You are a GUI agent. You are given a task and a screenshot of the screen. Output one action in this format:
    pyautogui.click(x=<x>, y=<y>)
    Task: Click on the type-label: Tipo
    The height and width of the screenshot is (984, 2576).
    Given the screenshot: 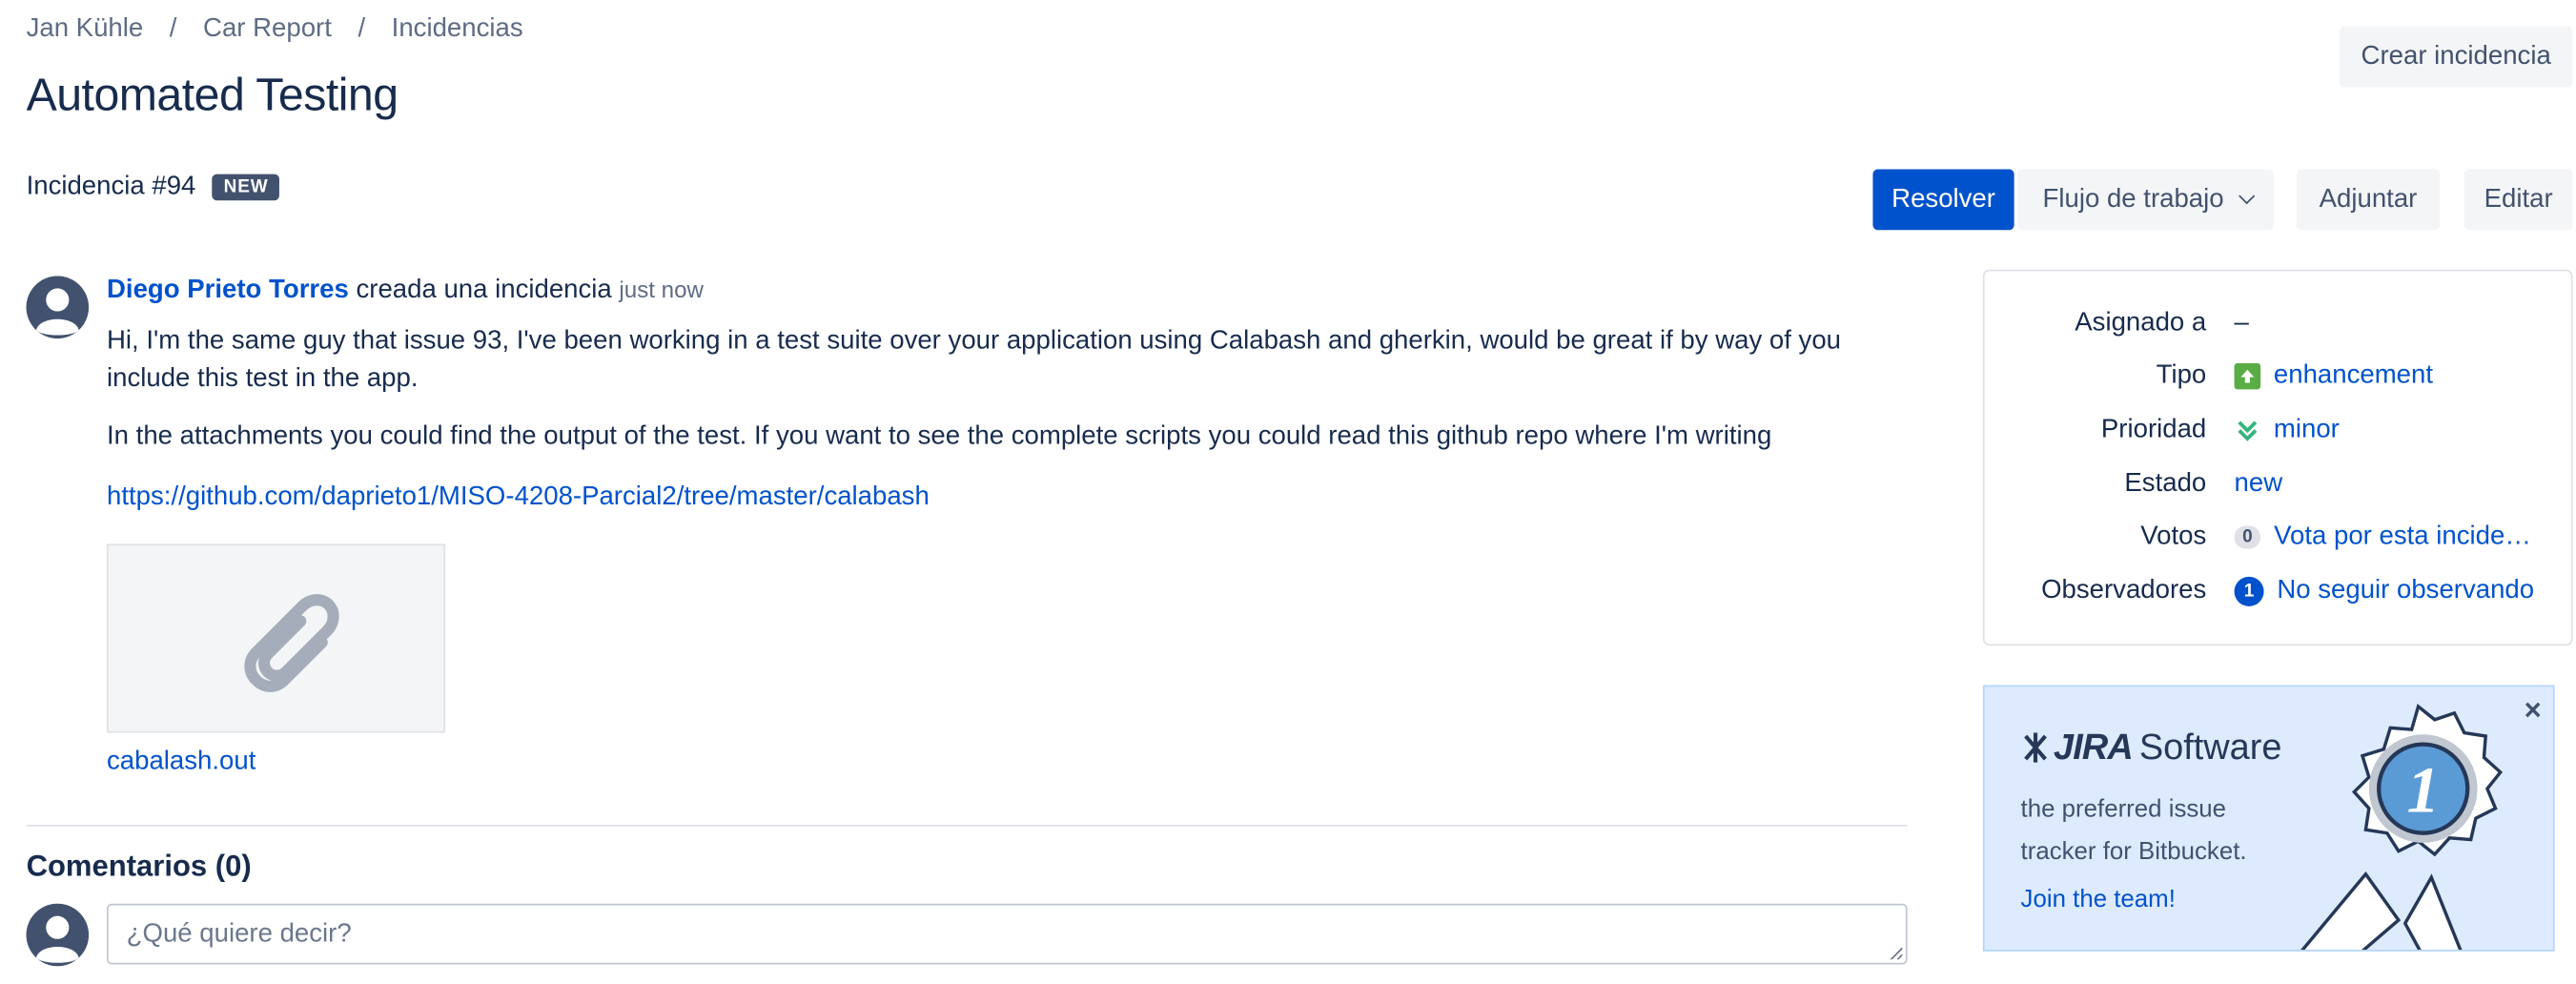 What is the action you would take?
    pyautogui.click(x=2182, y=375)
    